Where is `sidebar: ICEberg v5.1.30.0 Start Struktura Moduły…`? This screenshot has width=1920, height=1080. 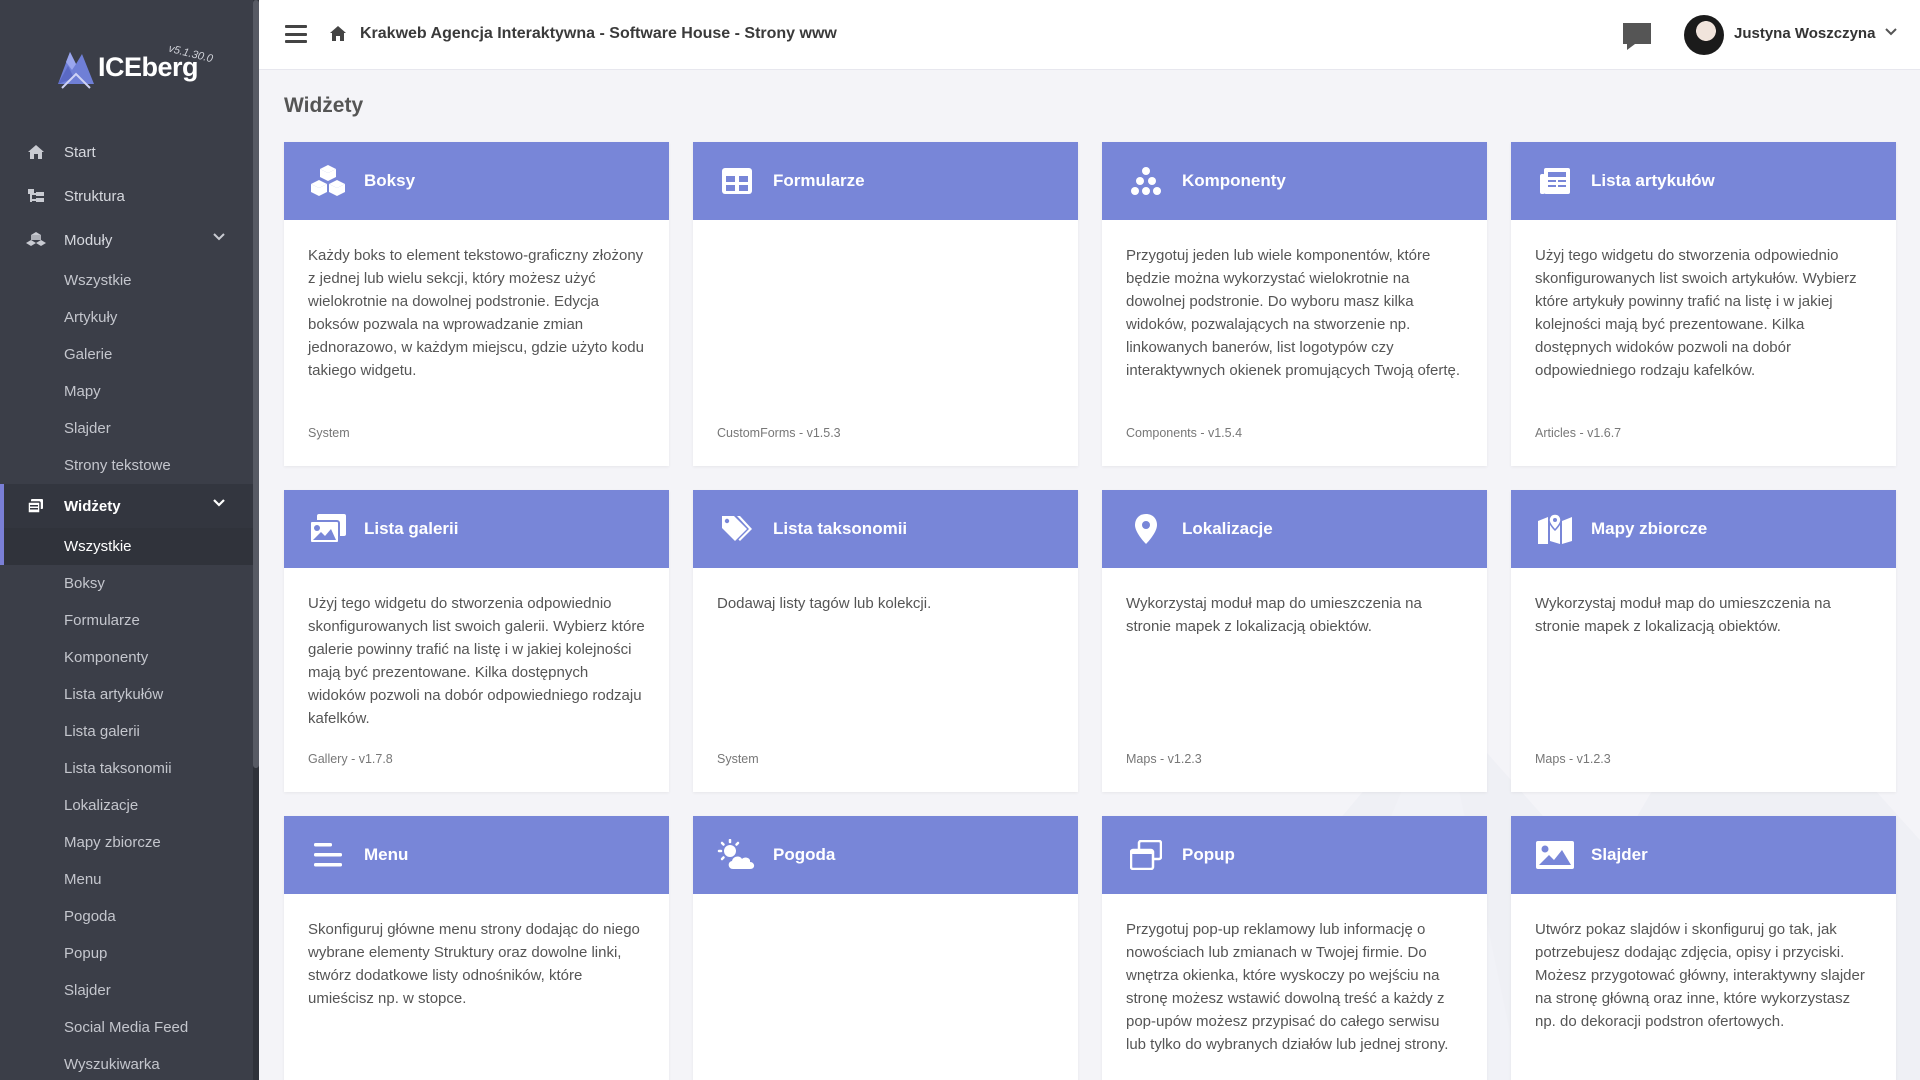
sidebar: ICEberg v5.1.30.0 Start Struktura Moduły… is located at coordinates (129, 540).